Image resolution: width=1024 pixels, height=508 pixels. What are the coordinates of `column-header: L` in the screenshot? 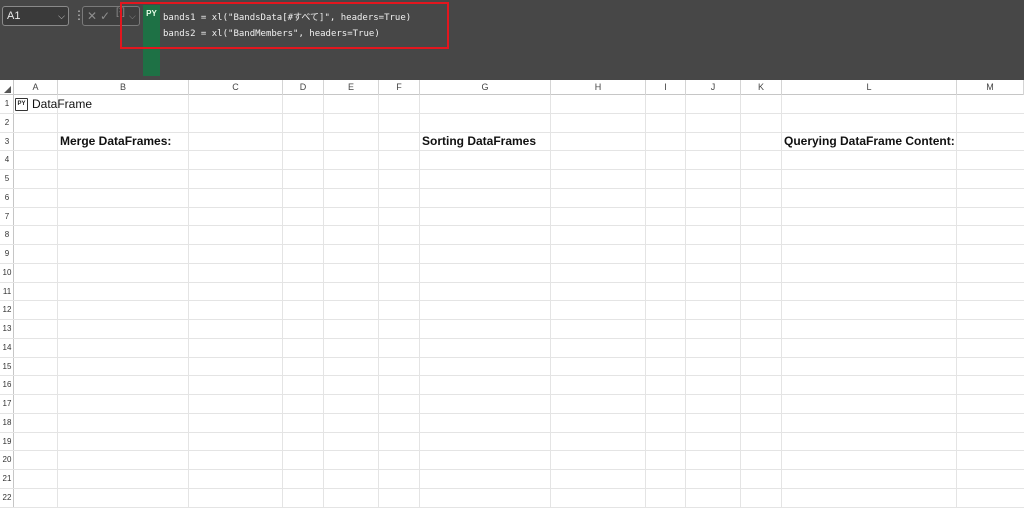 It's located at (869, 87).